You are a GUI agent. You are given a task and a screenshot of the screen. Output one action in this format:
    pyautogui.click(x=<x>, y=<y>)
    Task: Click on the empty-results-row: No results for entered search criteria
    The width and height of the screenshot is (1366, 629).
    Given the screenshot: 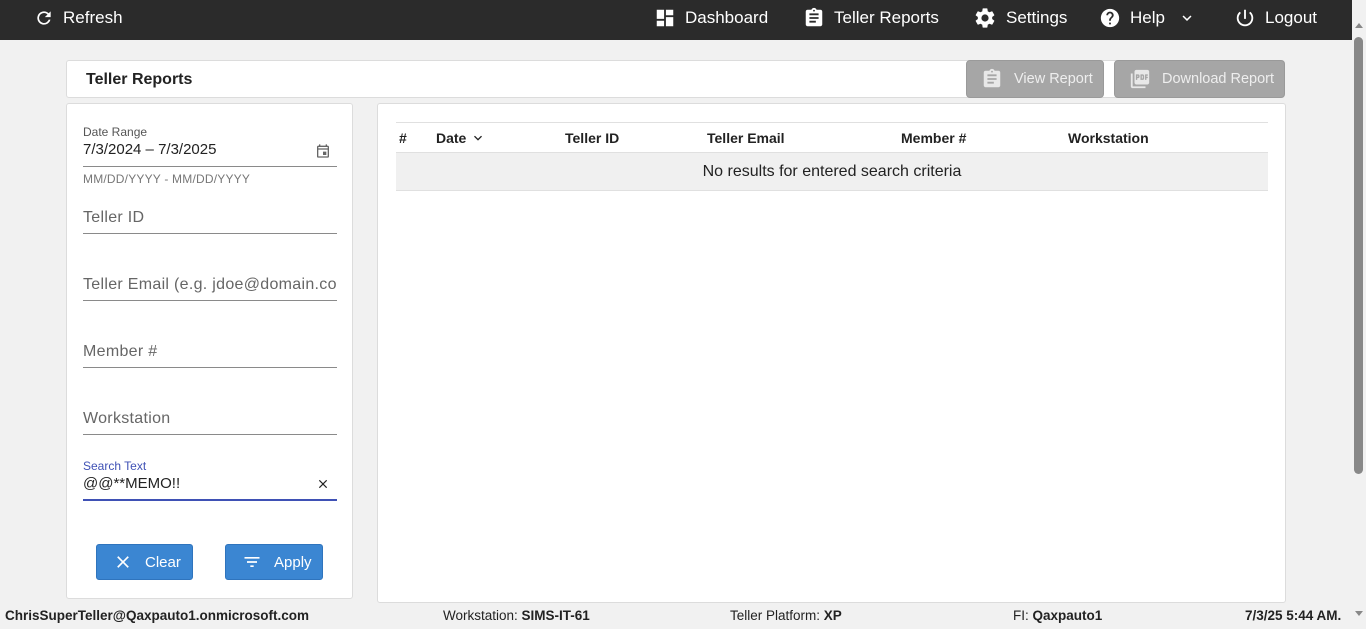 What is the action you would take?
    pyautogui.click(x=832, y=172)
    